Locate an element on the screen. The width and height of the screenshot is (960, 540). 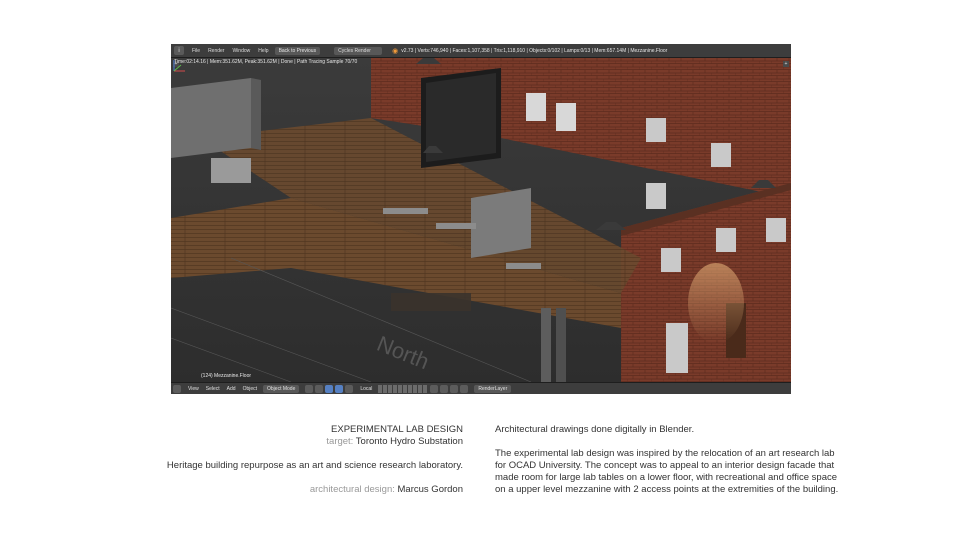
mode-select: Object Mode is located at coordinates (281, 389).